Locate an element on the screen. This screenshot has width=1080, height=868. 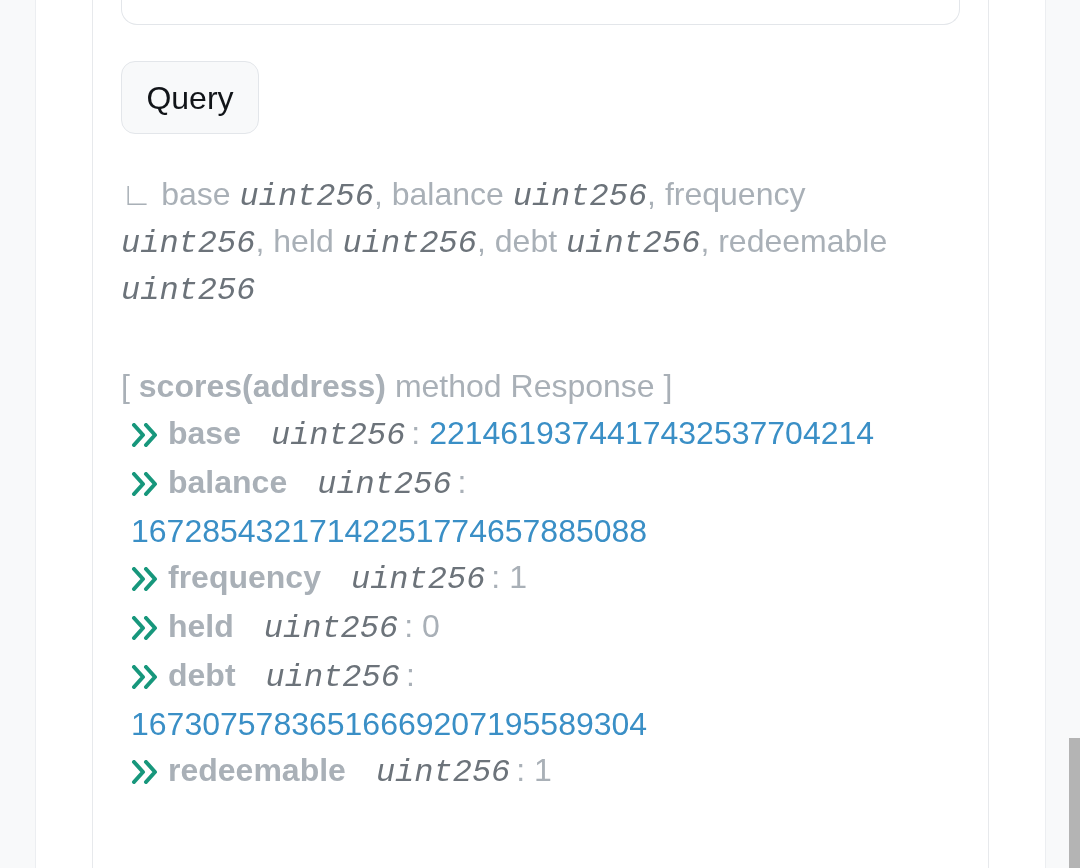
field-name: base is located at coordinates (204, 433).